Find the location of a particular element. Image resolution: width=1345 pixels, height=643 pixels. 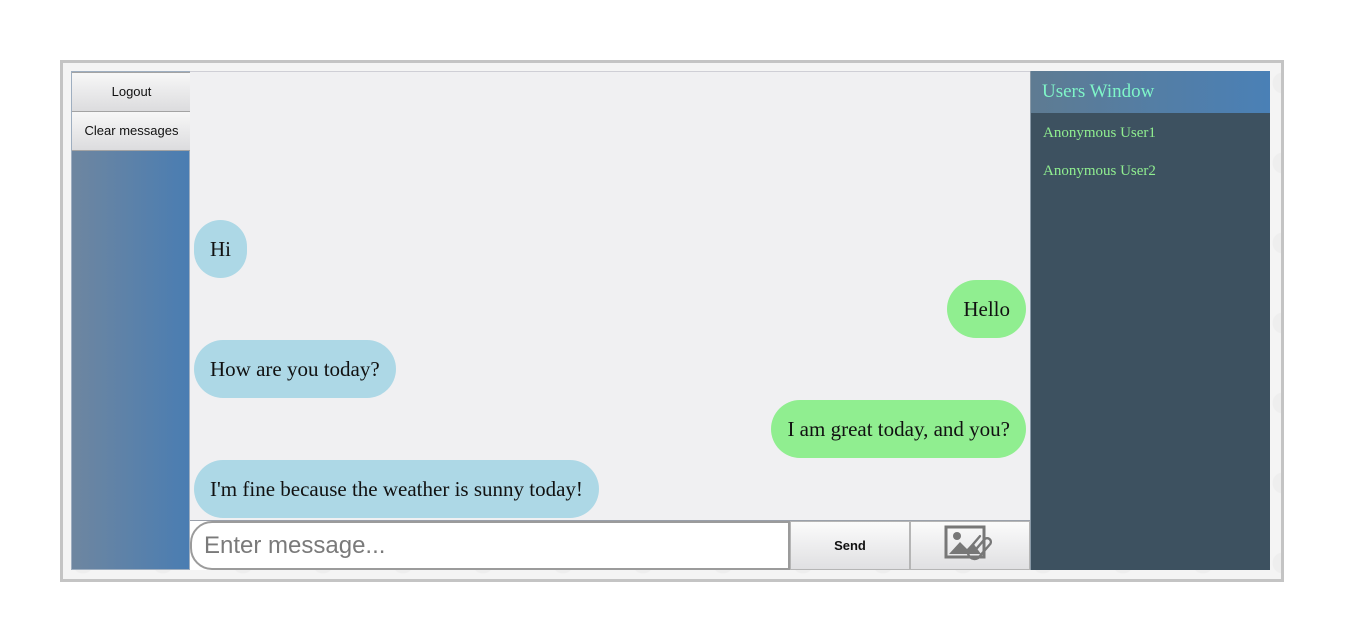

incoming-message-bubble: How are you today? is located at coordinates (295, 369).